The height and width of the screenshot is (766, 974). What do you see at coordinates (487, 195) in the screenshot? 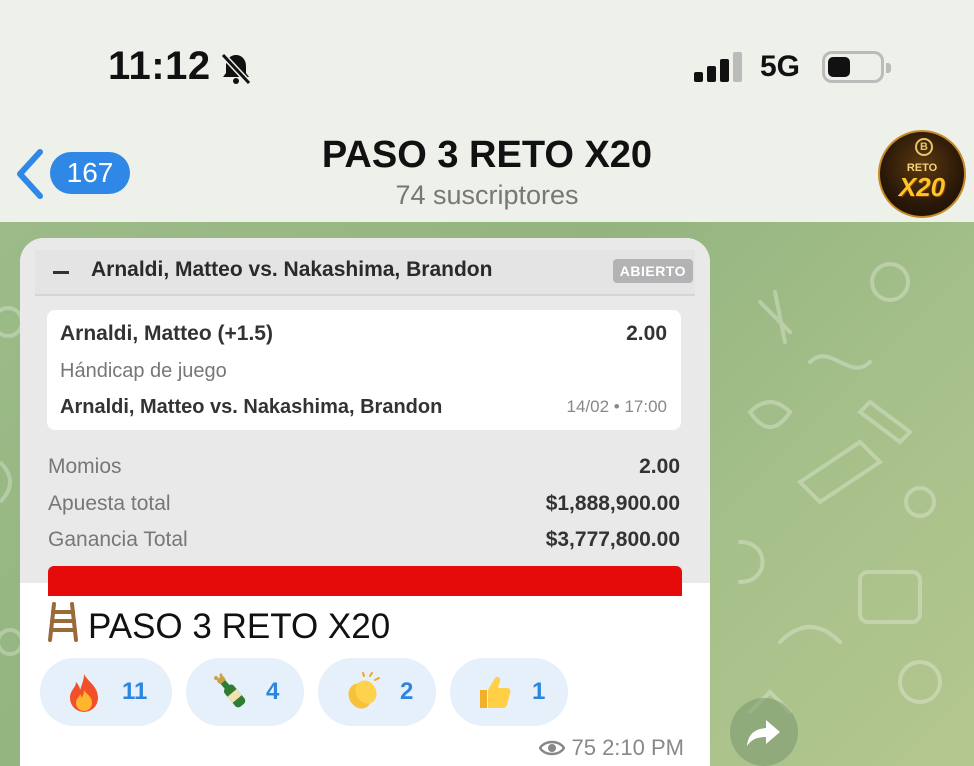
I see `subscriber-count: 74 suscriptores` at bounding box center [487, 195].